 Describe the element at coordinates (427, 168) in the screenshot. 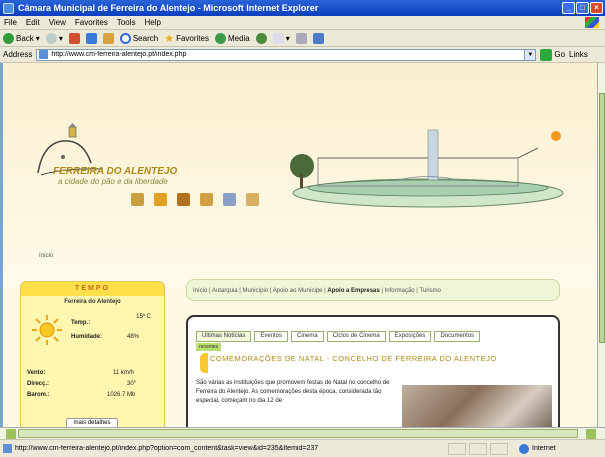

I see `fountain-illustration` at that location.